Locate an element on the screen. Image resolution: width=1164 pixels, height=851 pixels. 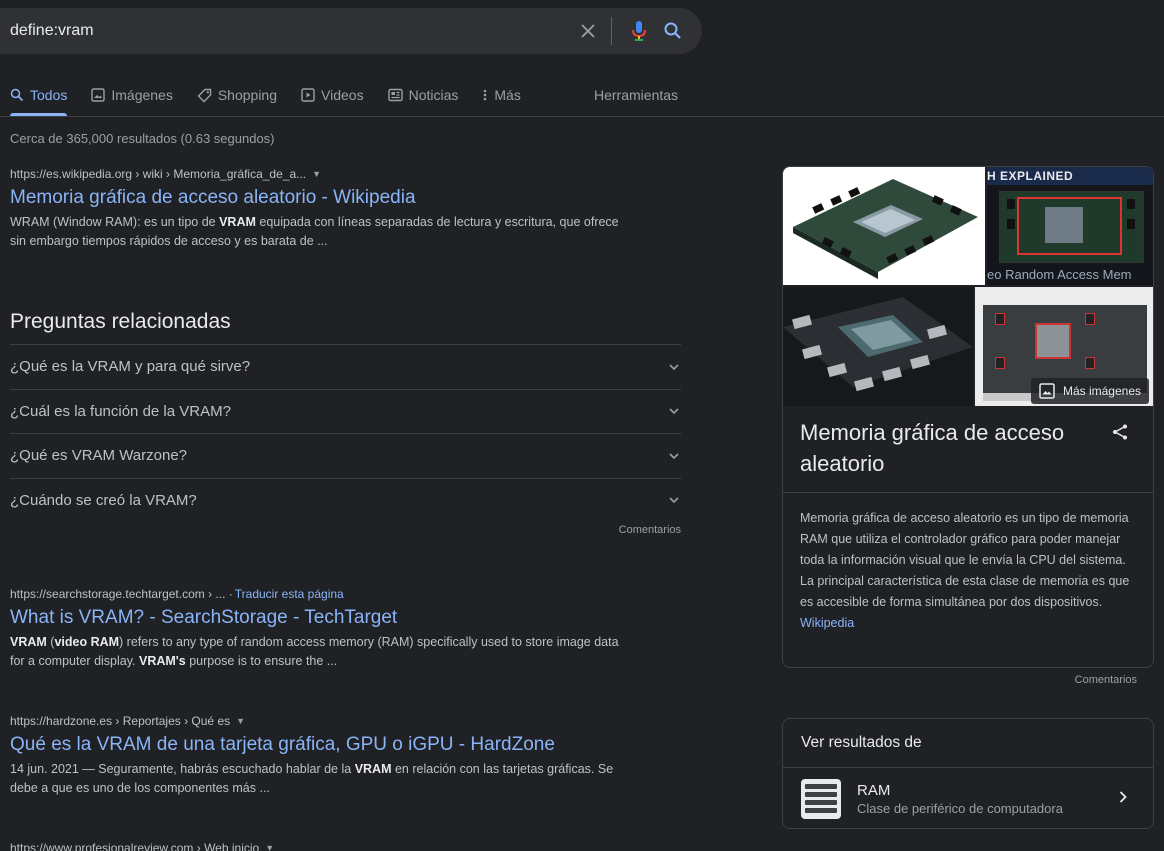
paa-question: ¿Qué es VRAM Warzone? is located at coordinates (345, 455).